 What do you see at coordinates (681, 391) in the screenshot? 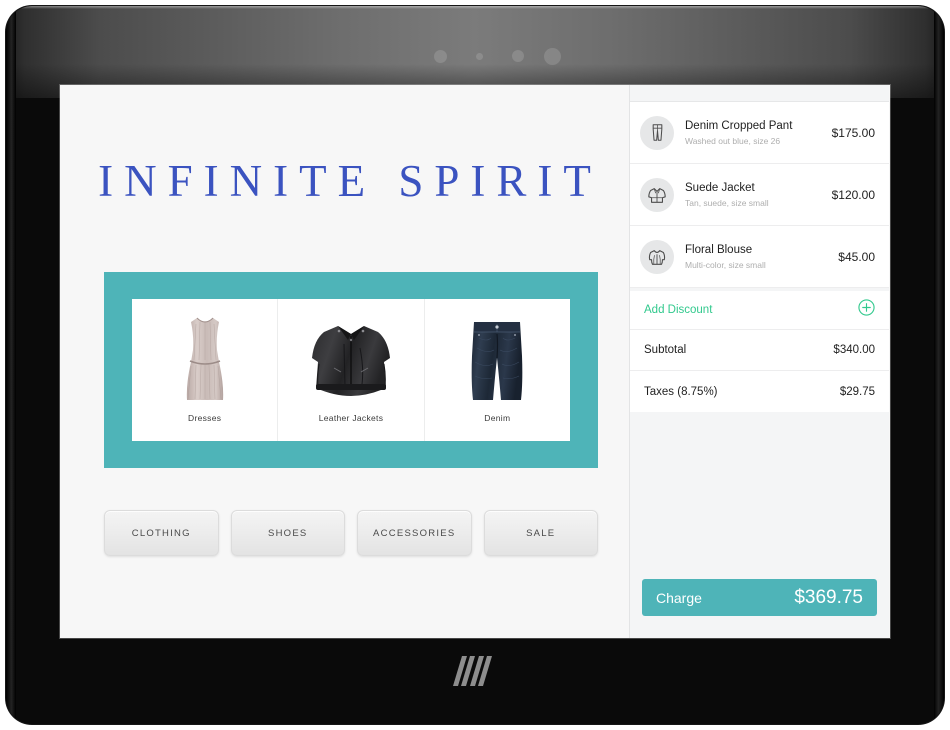
I see `taxes-label: Taxes (8.75%)` at bounding box center [681, 391].